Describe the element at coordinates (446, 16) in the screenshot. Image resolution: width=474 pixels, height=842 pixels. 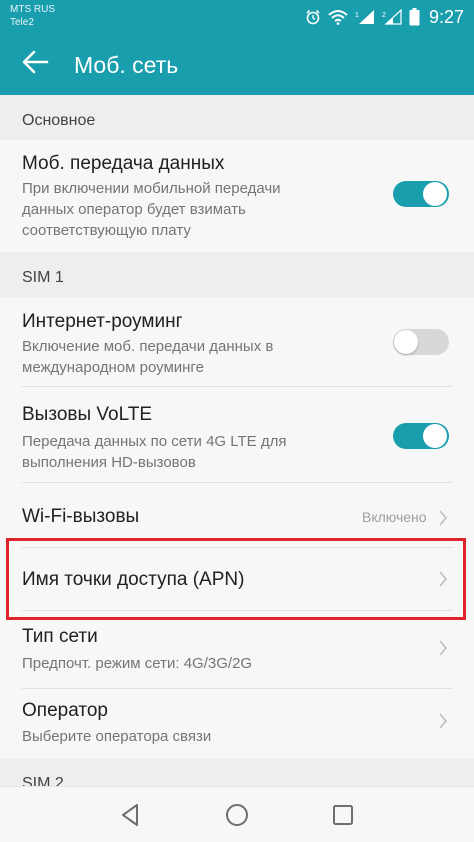
I see `clock: 9:27` at that location.